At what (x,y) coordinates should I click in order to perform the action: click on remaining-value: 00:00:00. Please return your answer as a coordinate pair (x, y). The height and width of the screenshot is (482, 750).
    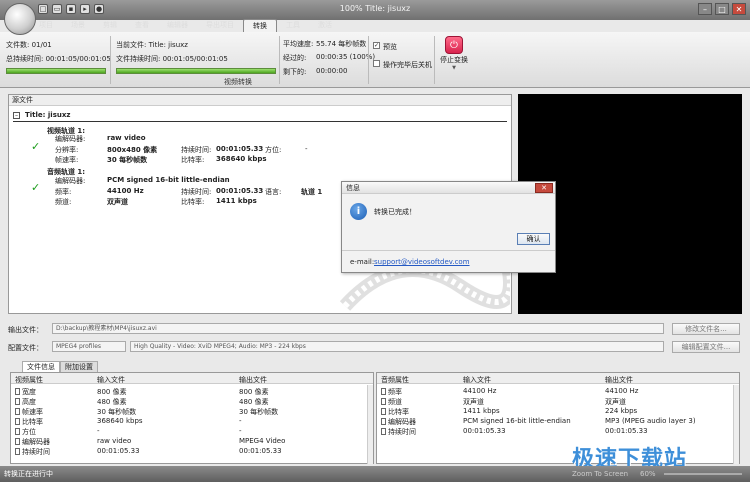
    Looking at the image, I should click on (332, 71).